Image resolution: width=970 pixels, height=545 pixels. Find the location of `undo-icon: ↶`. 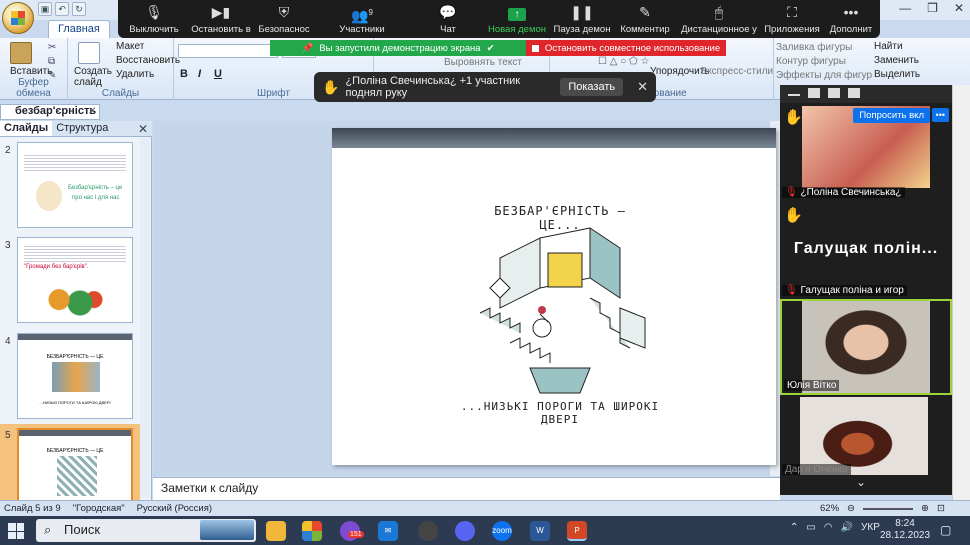

undo-icon: ↶ is located at coordinates (62, 9).